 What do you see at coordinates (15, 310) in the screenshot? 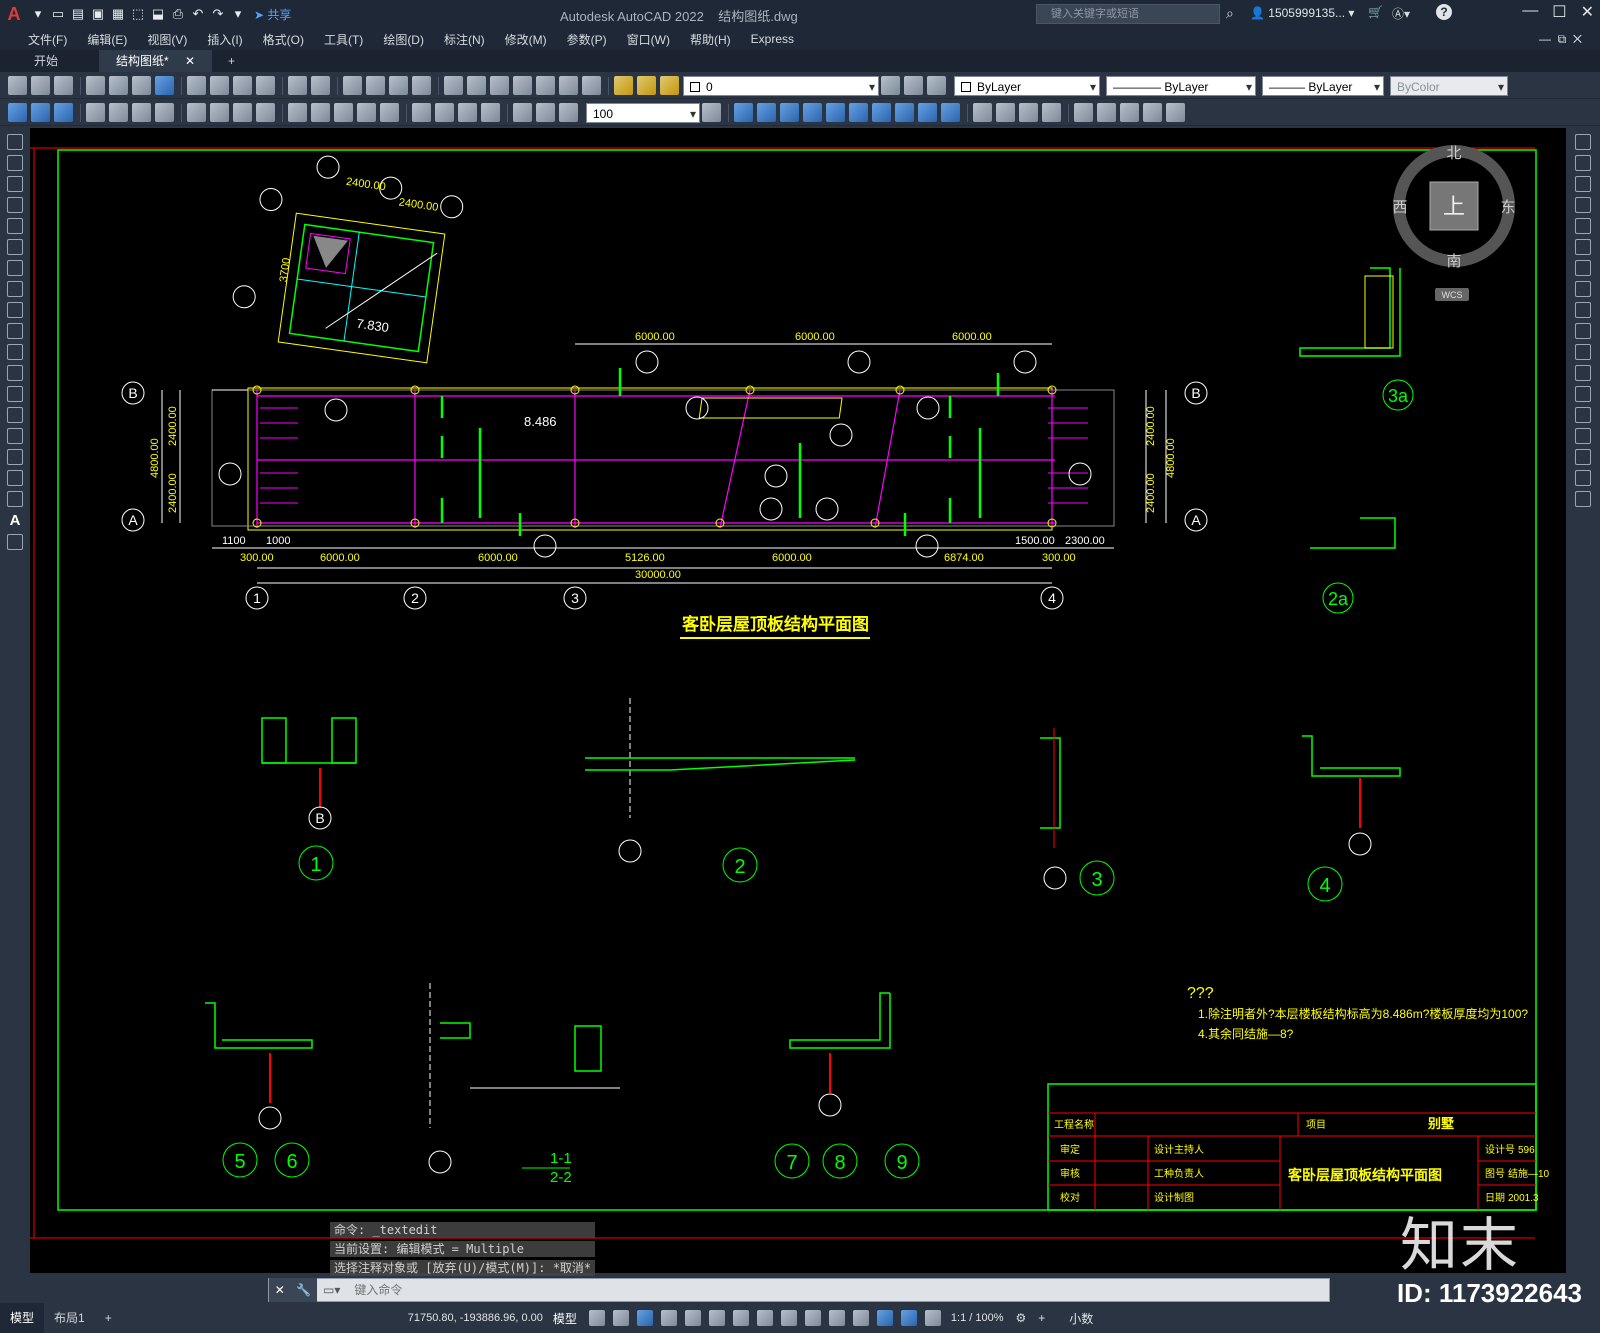
I see `spline-icon` at bounding box center [15, 310].